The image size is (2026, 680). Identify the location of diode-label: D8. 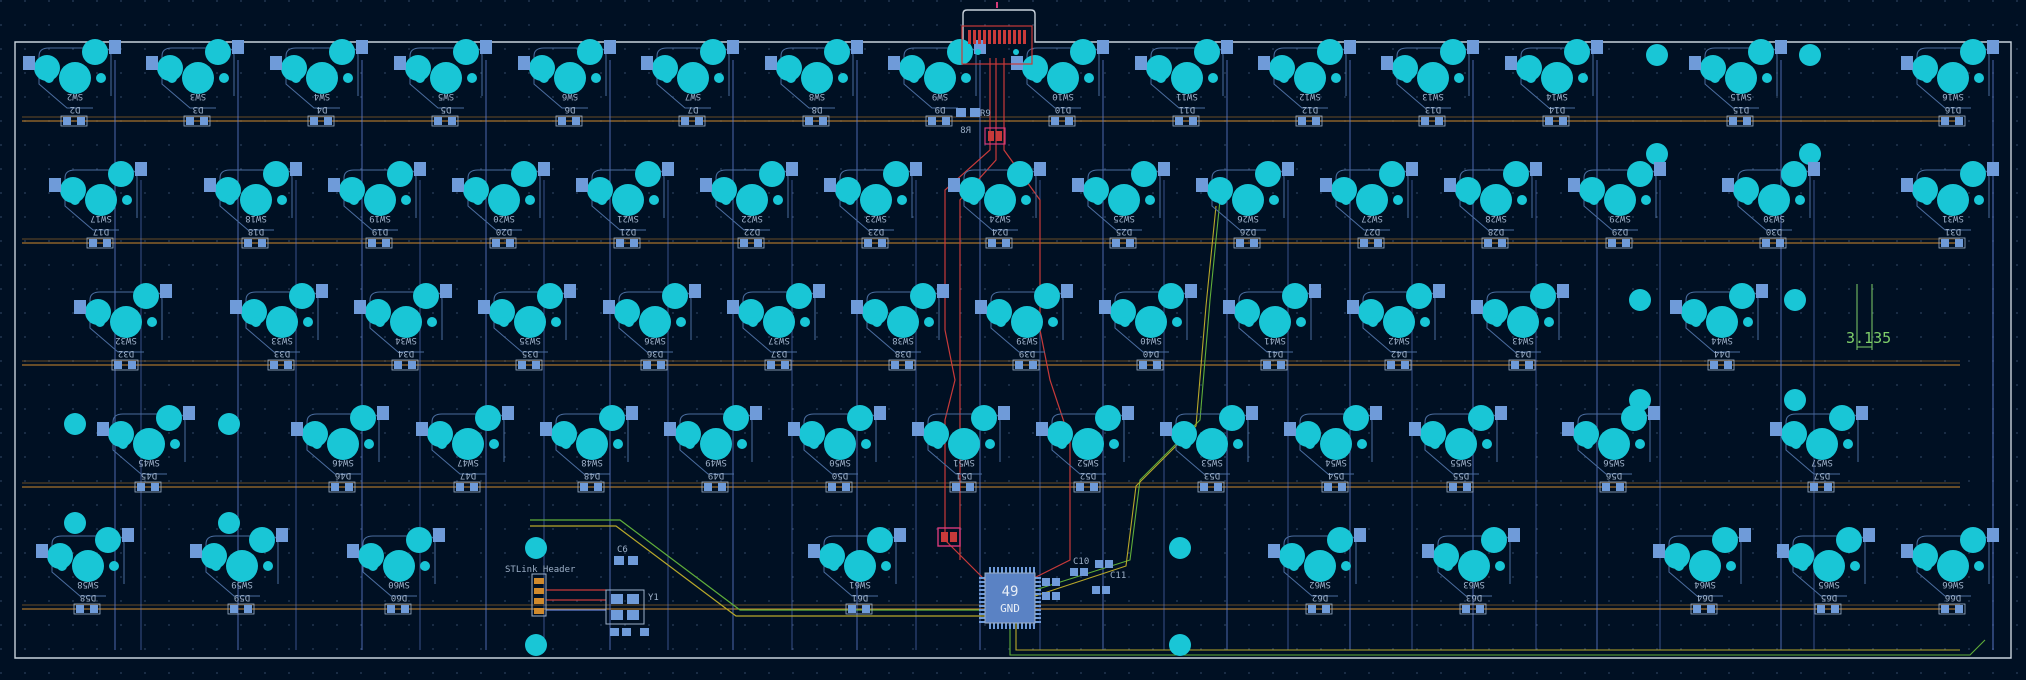
(817, 109).